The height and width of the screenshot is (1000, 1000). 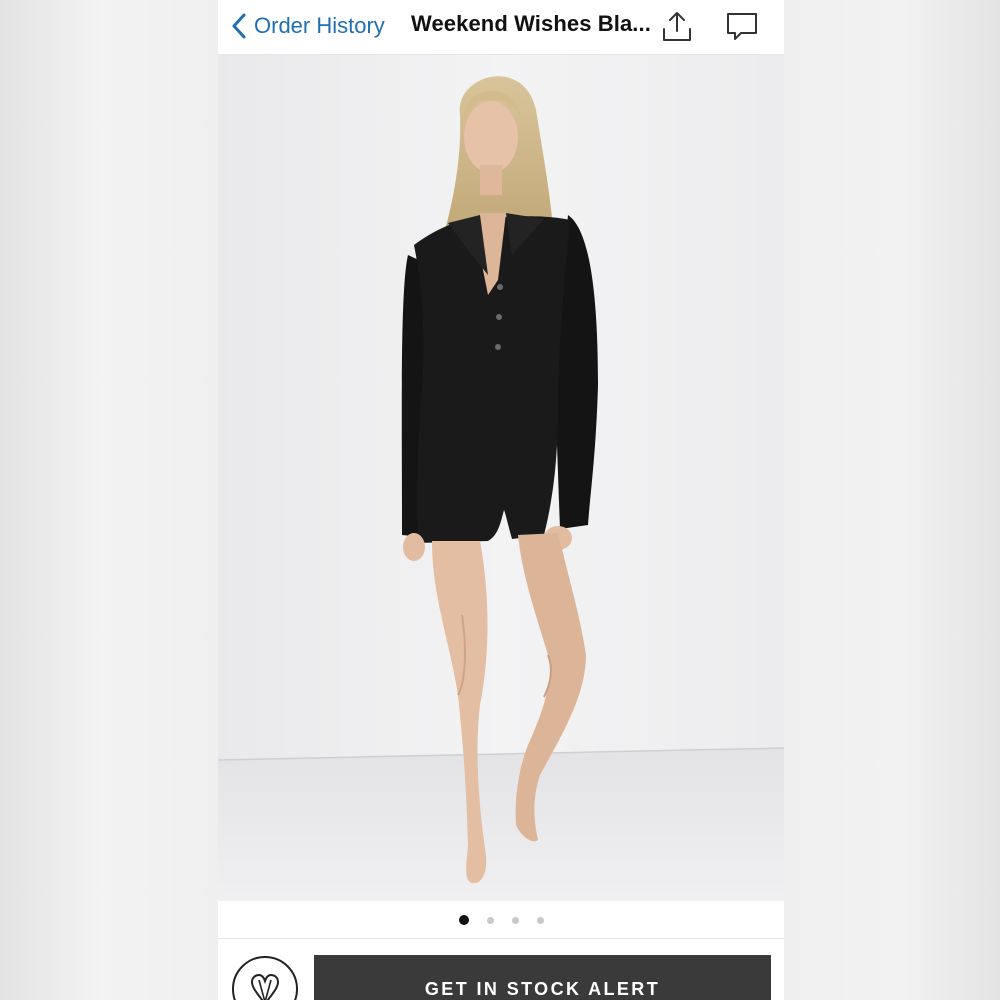 I want to click on divider, so click(x=501, y=938).